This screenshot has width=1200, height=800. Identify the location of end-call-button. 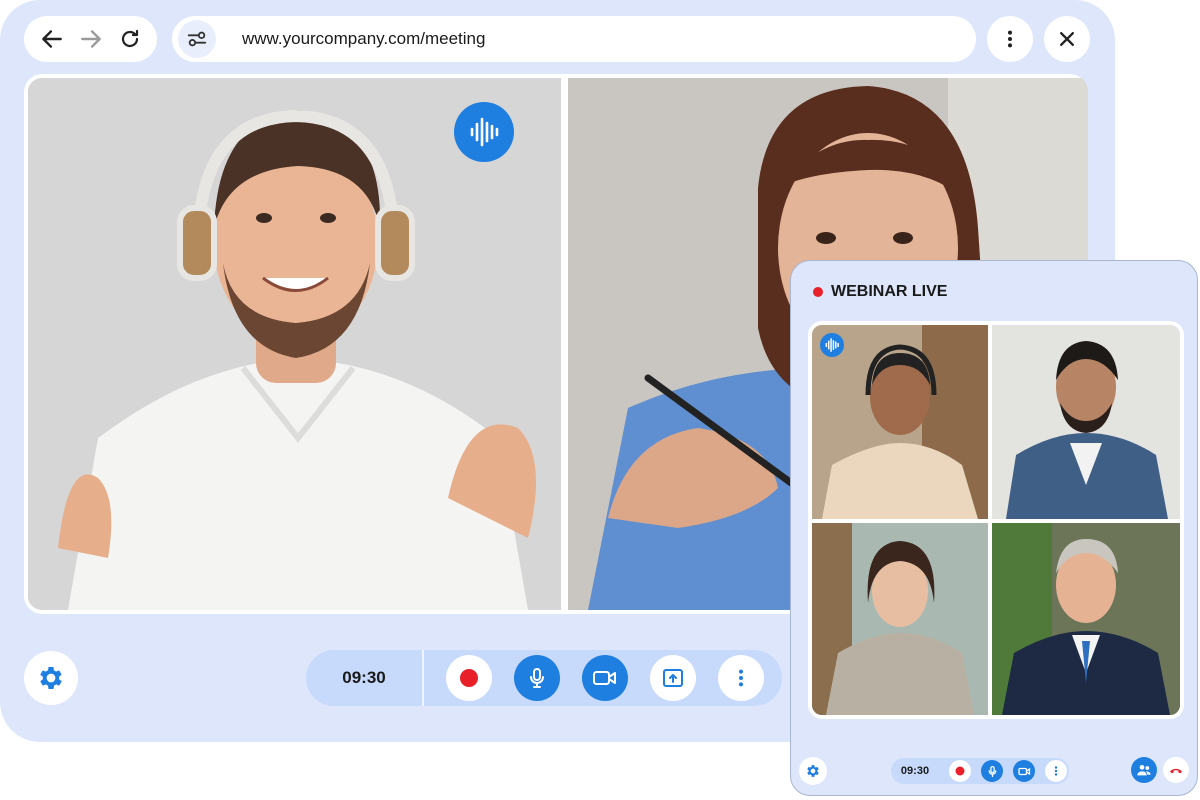
(1176, 770).